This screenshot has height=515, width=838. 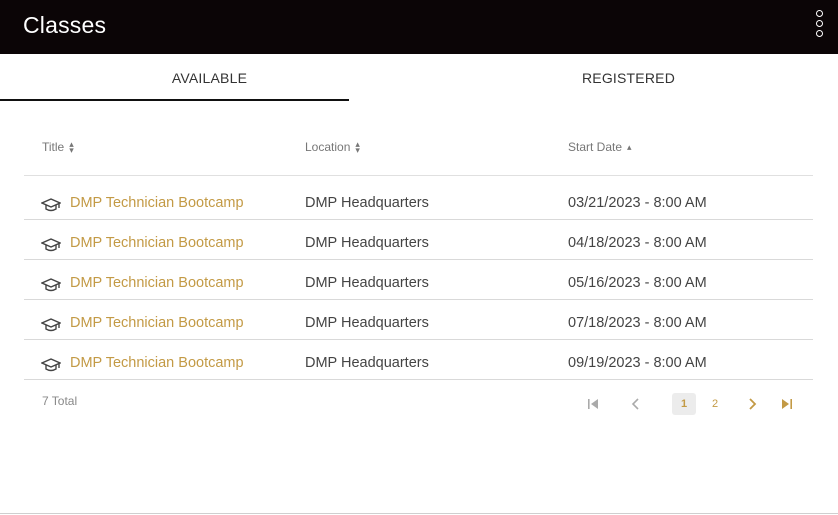 What do you see at coordinates (53, 147) in the screenshot?
I see `column-title-label: Title` at bounding box center [53, 147].